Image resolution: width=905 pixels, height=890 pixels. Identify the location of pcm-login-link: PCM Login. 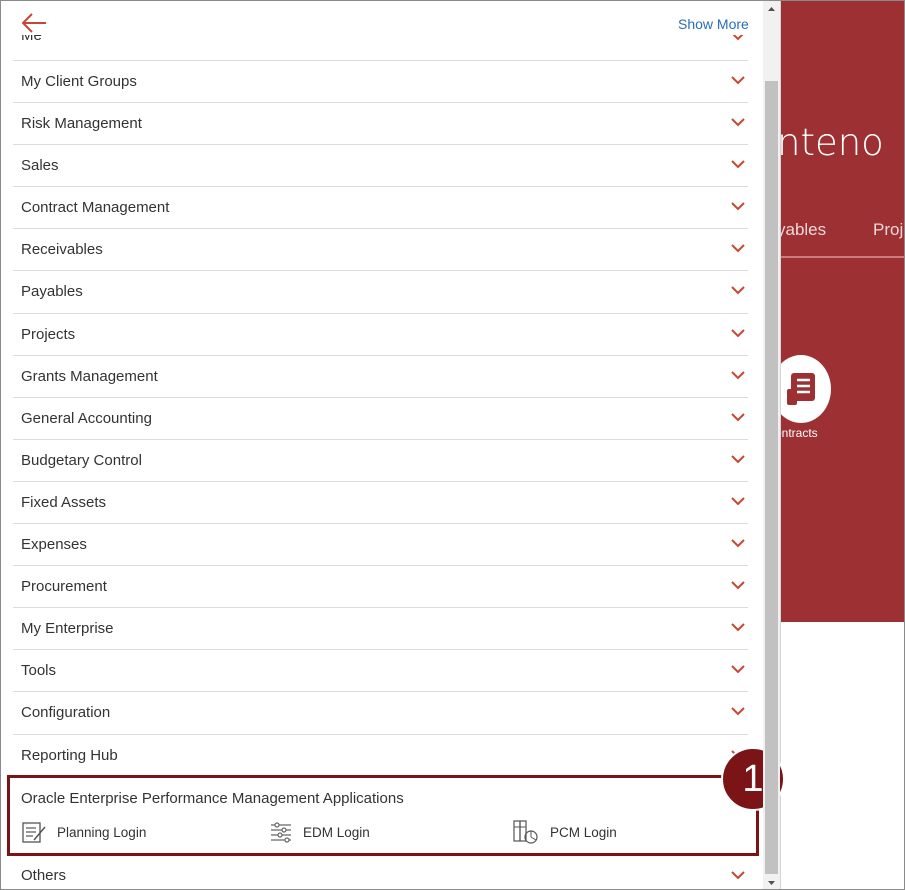
(564, 832).